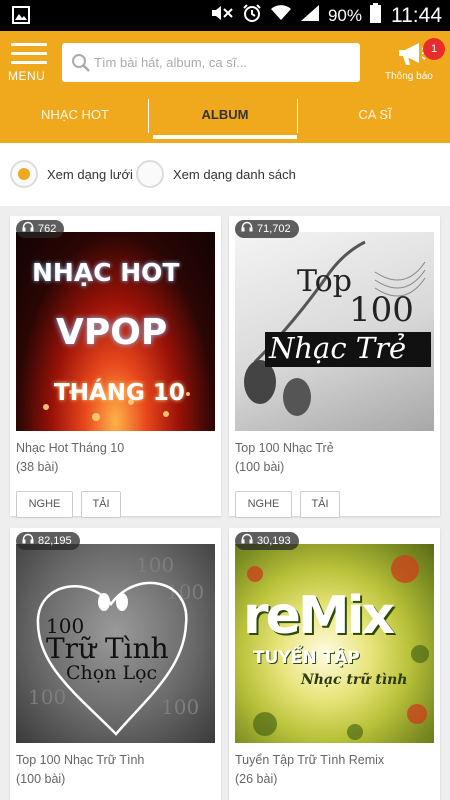 The width and height of the screenshot is (450, 800). I want to click on cover-title-line: NHẠC HOT, so click(106, 272).